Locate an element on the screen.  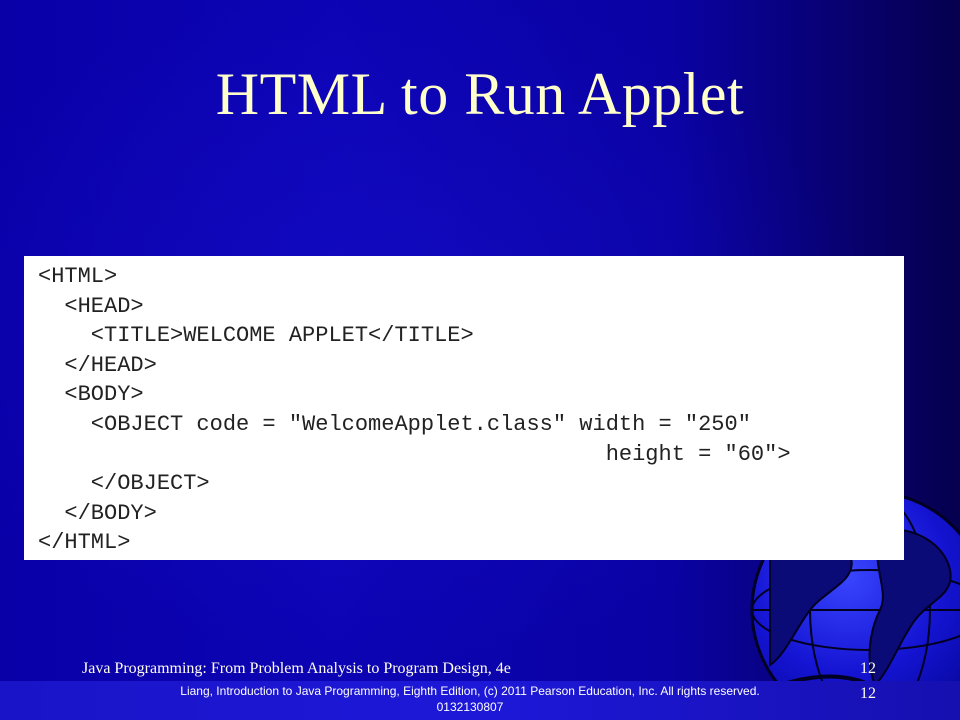
slide-title: HTML to Run Applet is located at coordinates (480, 94).